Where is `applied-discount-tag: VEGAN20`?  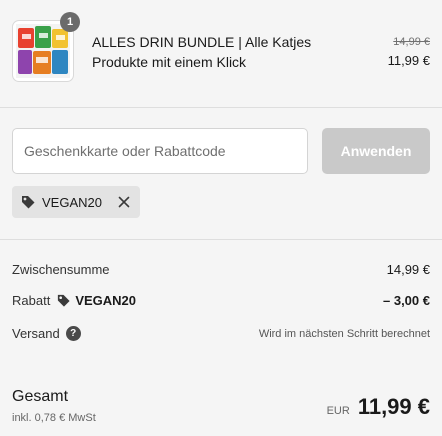 applied-discount-tag: VEGAN20 is located at coordinates (76, 202).